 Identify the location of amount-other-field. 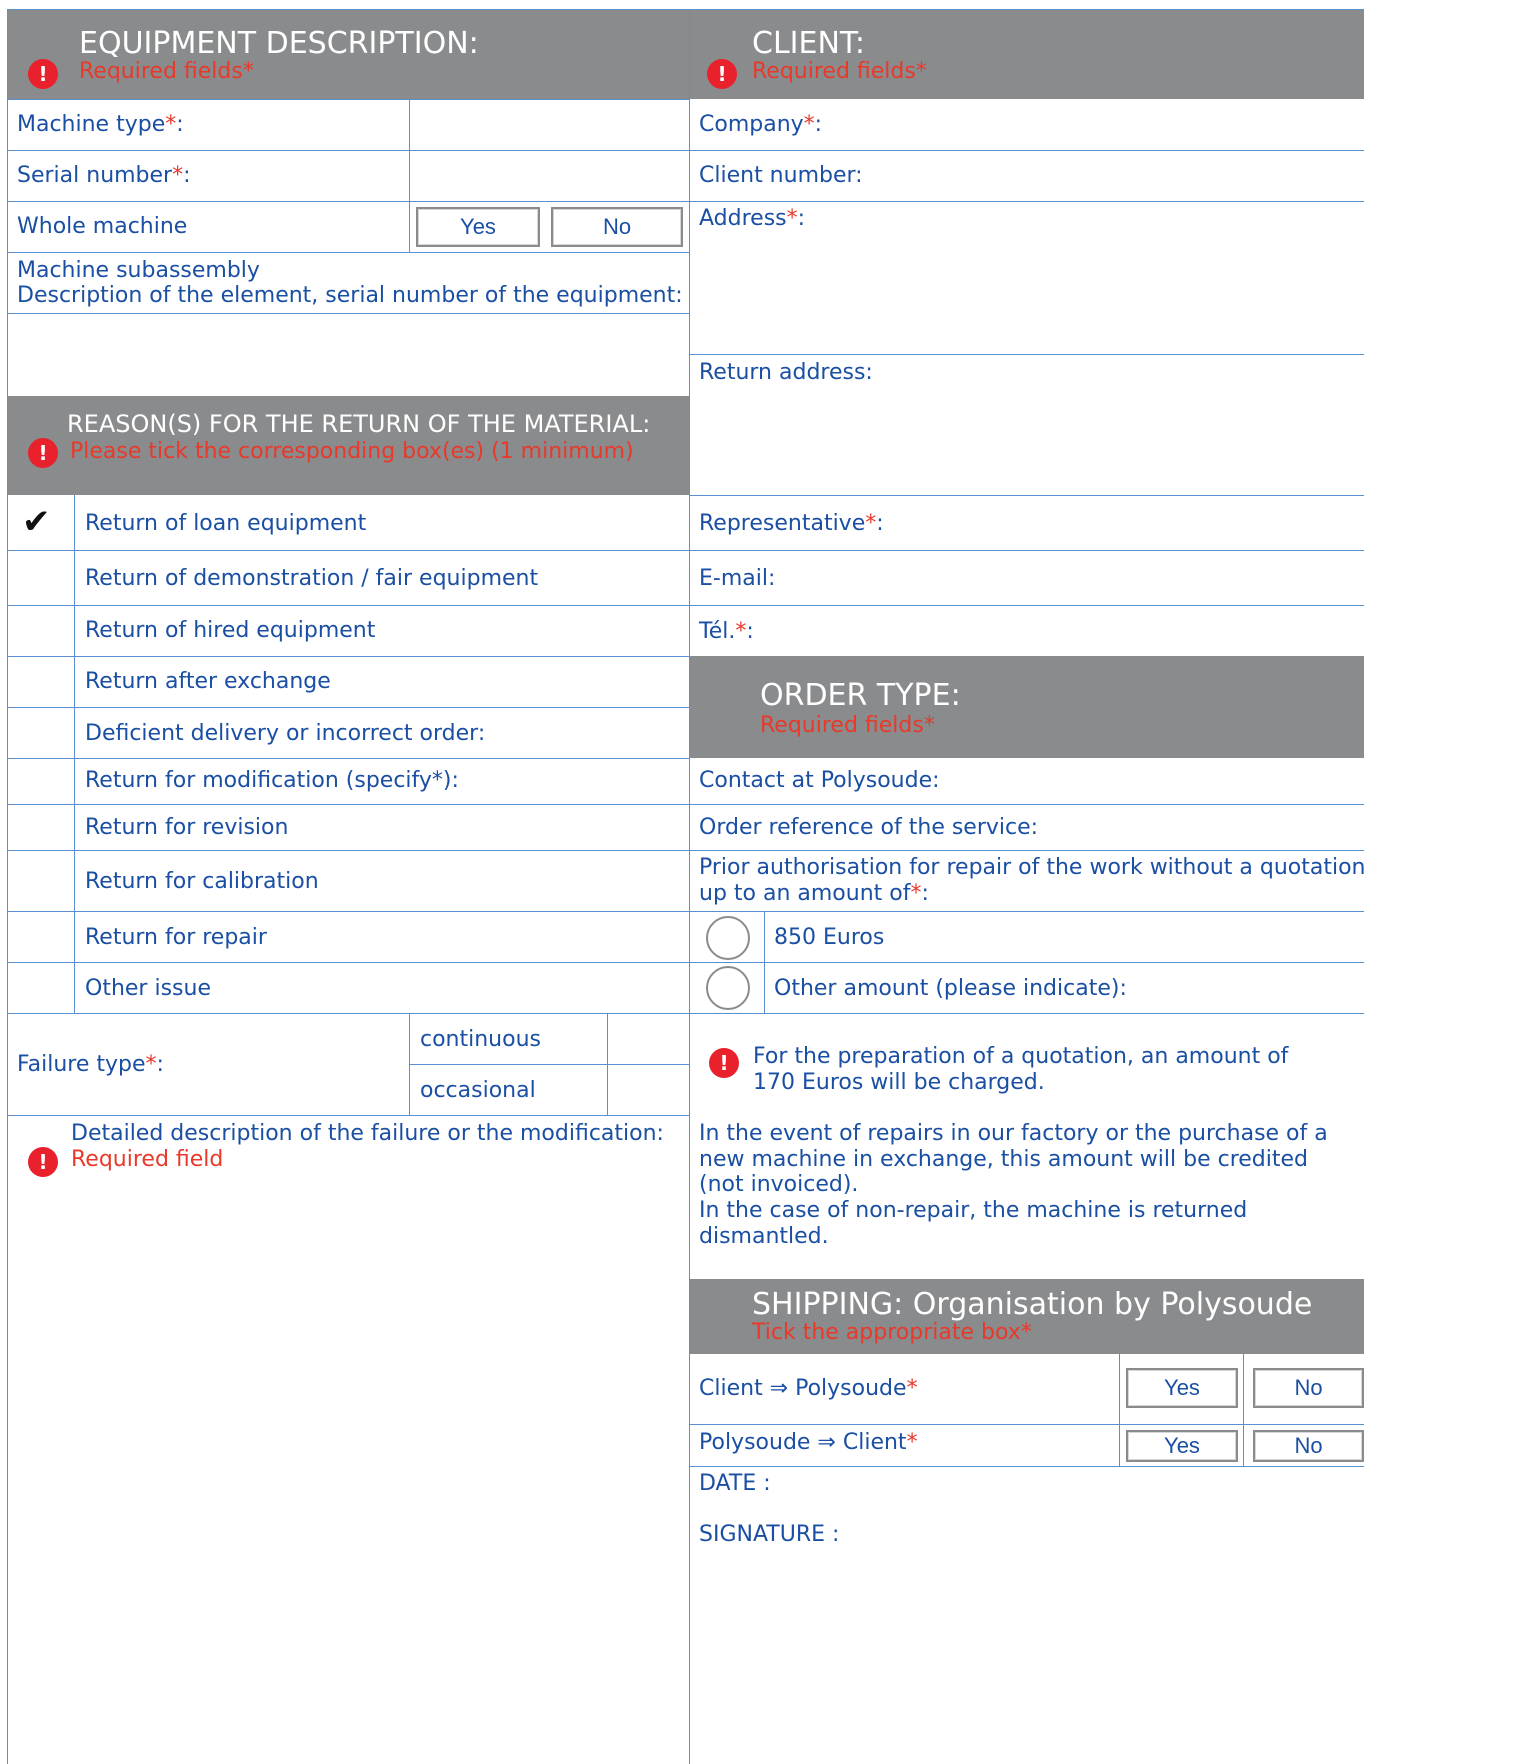
(1244, 988).